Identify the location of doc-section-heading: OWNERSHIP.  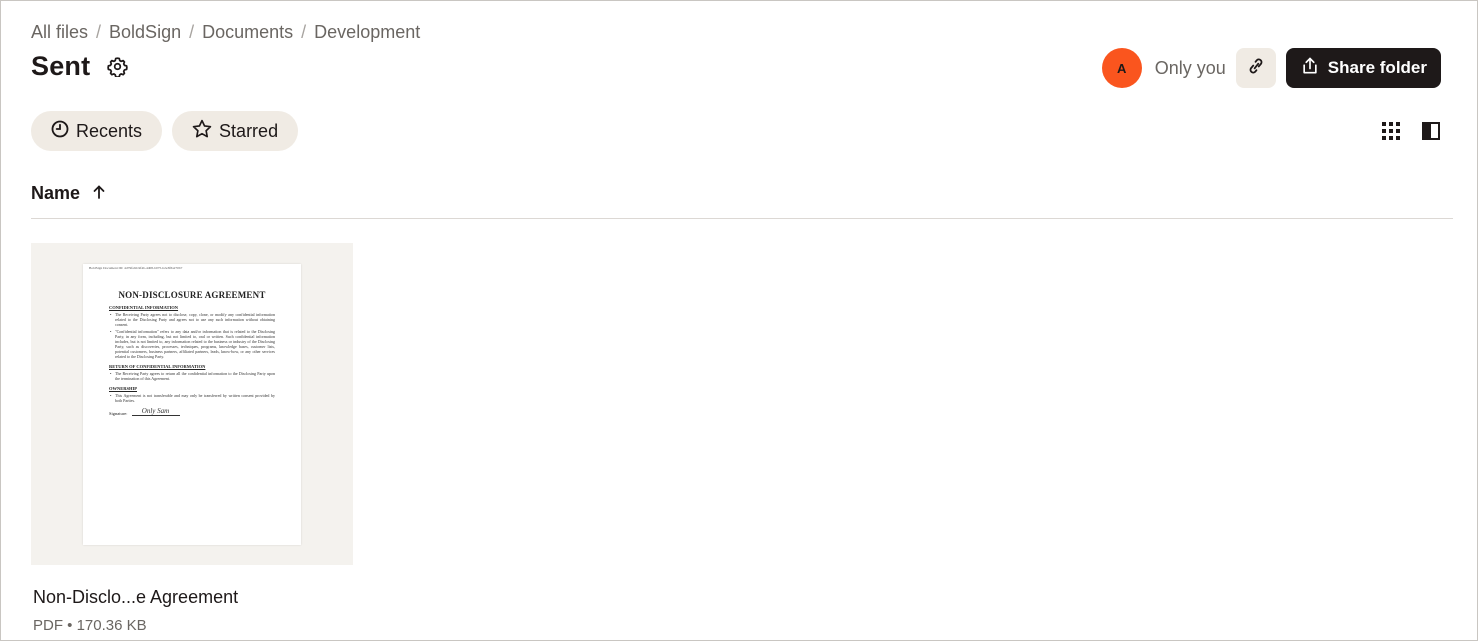
(123, 388).